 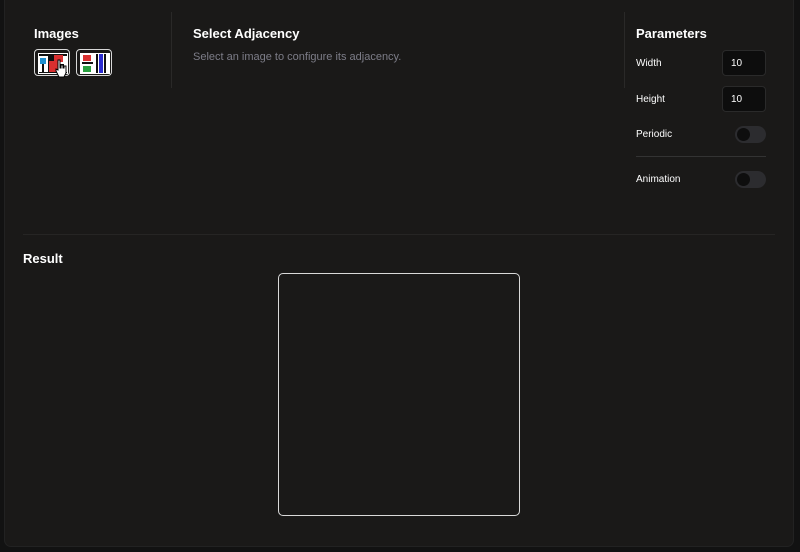 I want to click on periodic-label: Periodic, so click(x=654, y=134).